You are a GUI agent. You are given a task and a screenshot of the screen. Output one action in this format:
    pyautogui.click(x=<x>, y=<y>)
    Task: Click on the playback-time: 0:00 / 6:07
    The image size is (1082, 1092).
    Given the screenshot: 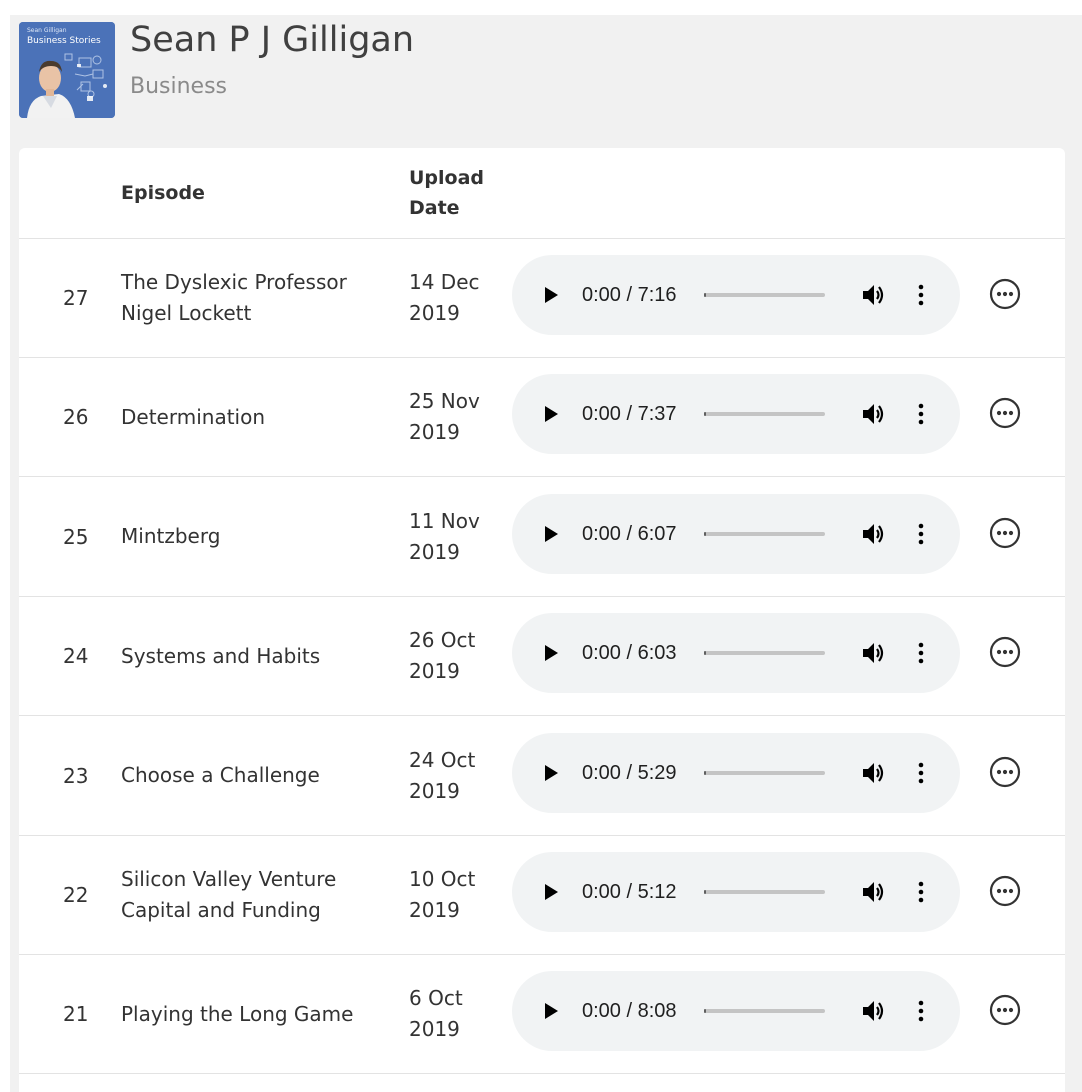 What is the action you would take?
    pyautogui.click(x=629, y=533)
    